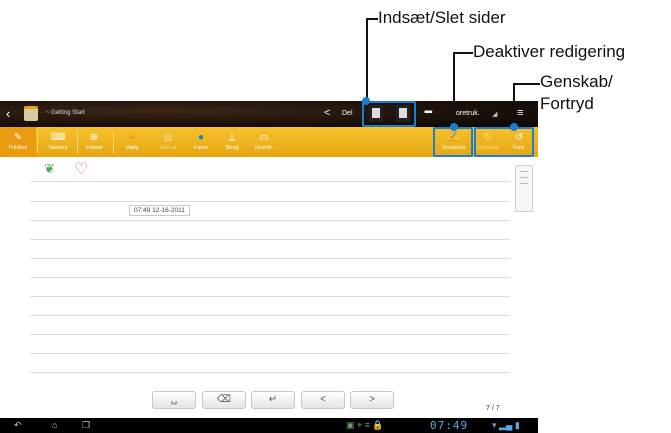 The height and width of the screenshot is (433, 671). I want to click on tool-background: ▭ Grundl., so click(264, 142).